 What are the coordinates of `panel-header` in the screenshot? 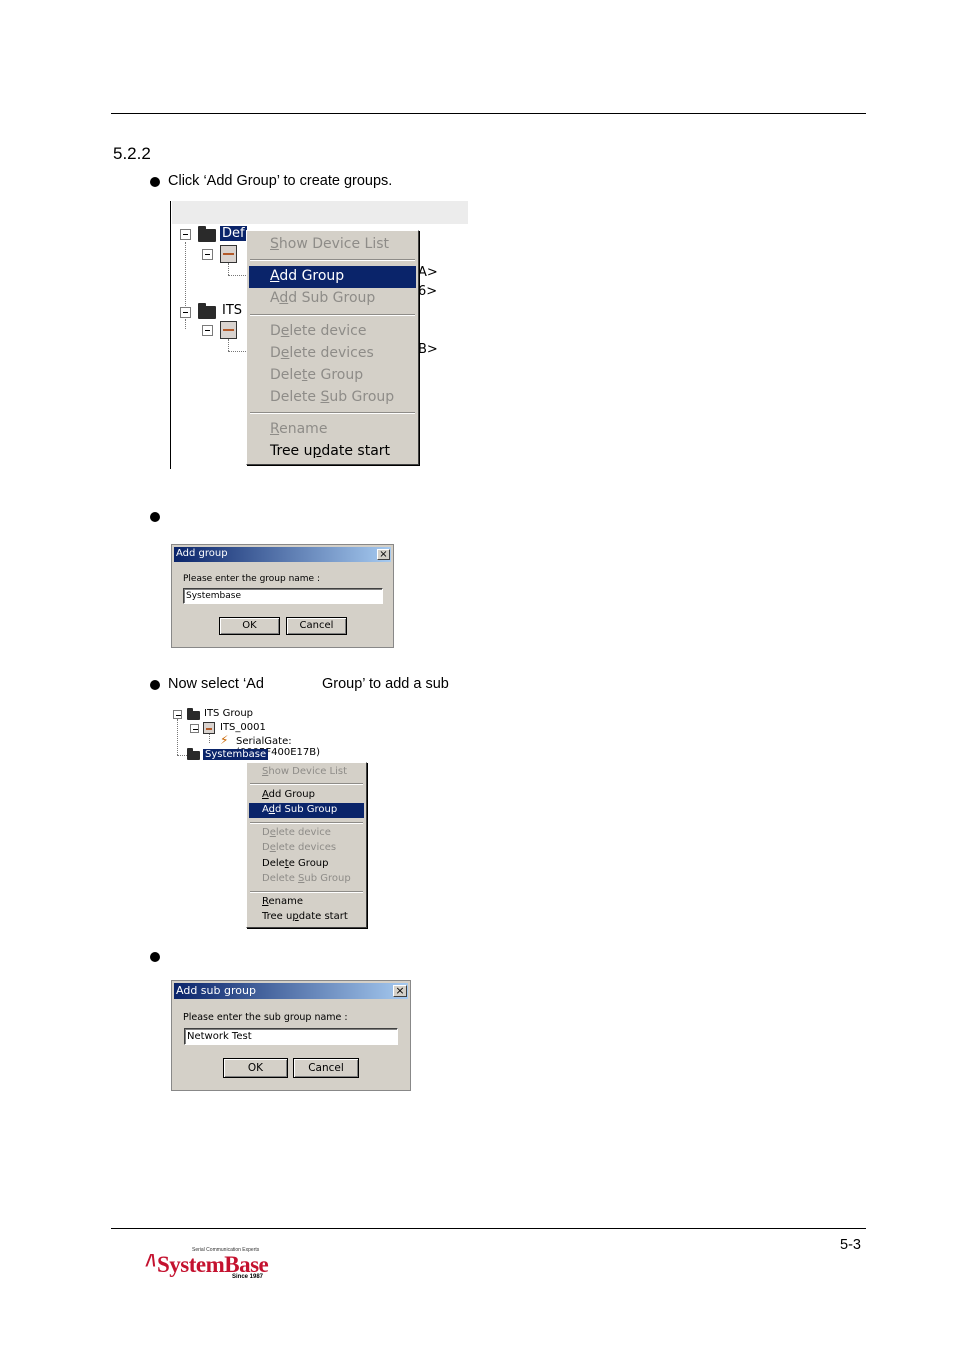 It's located at (320, 212).